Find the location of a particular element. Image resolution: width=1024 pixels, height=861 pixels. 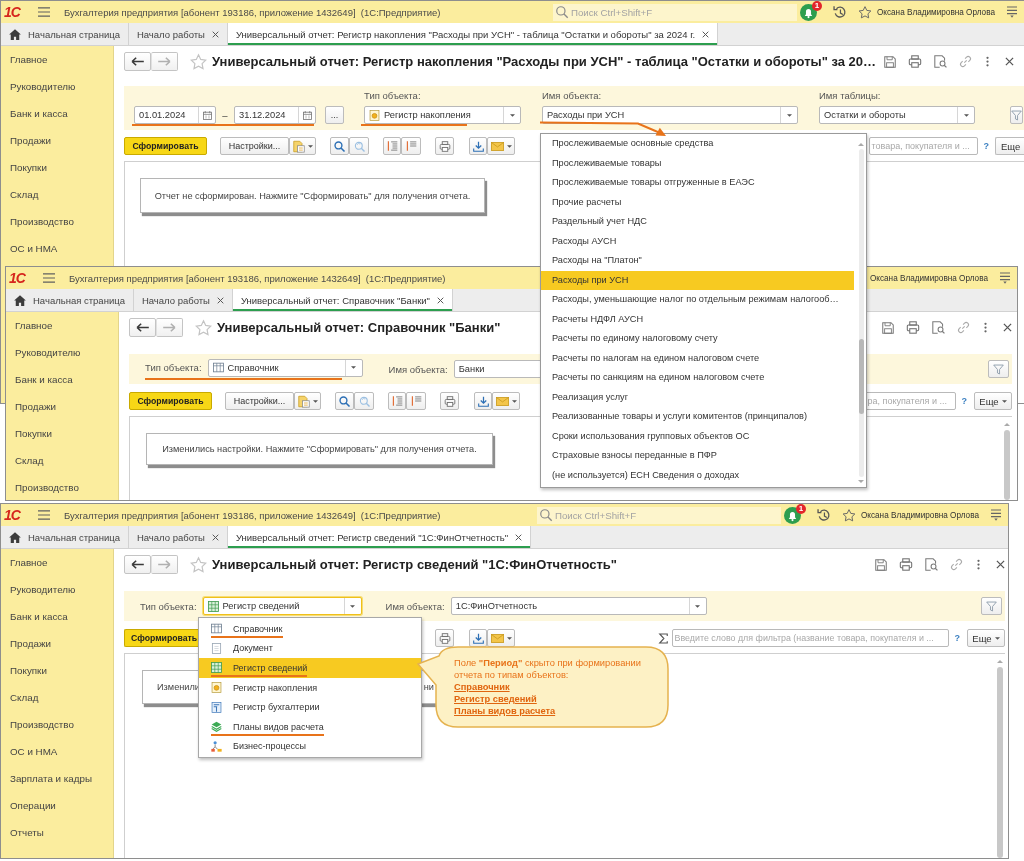

scrollbar-thumb is located at coordinates (999, 762).